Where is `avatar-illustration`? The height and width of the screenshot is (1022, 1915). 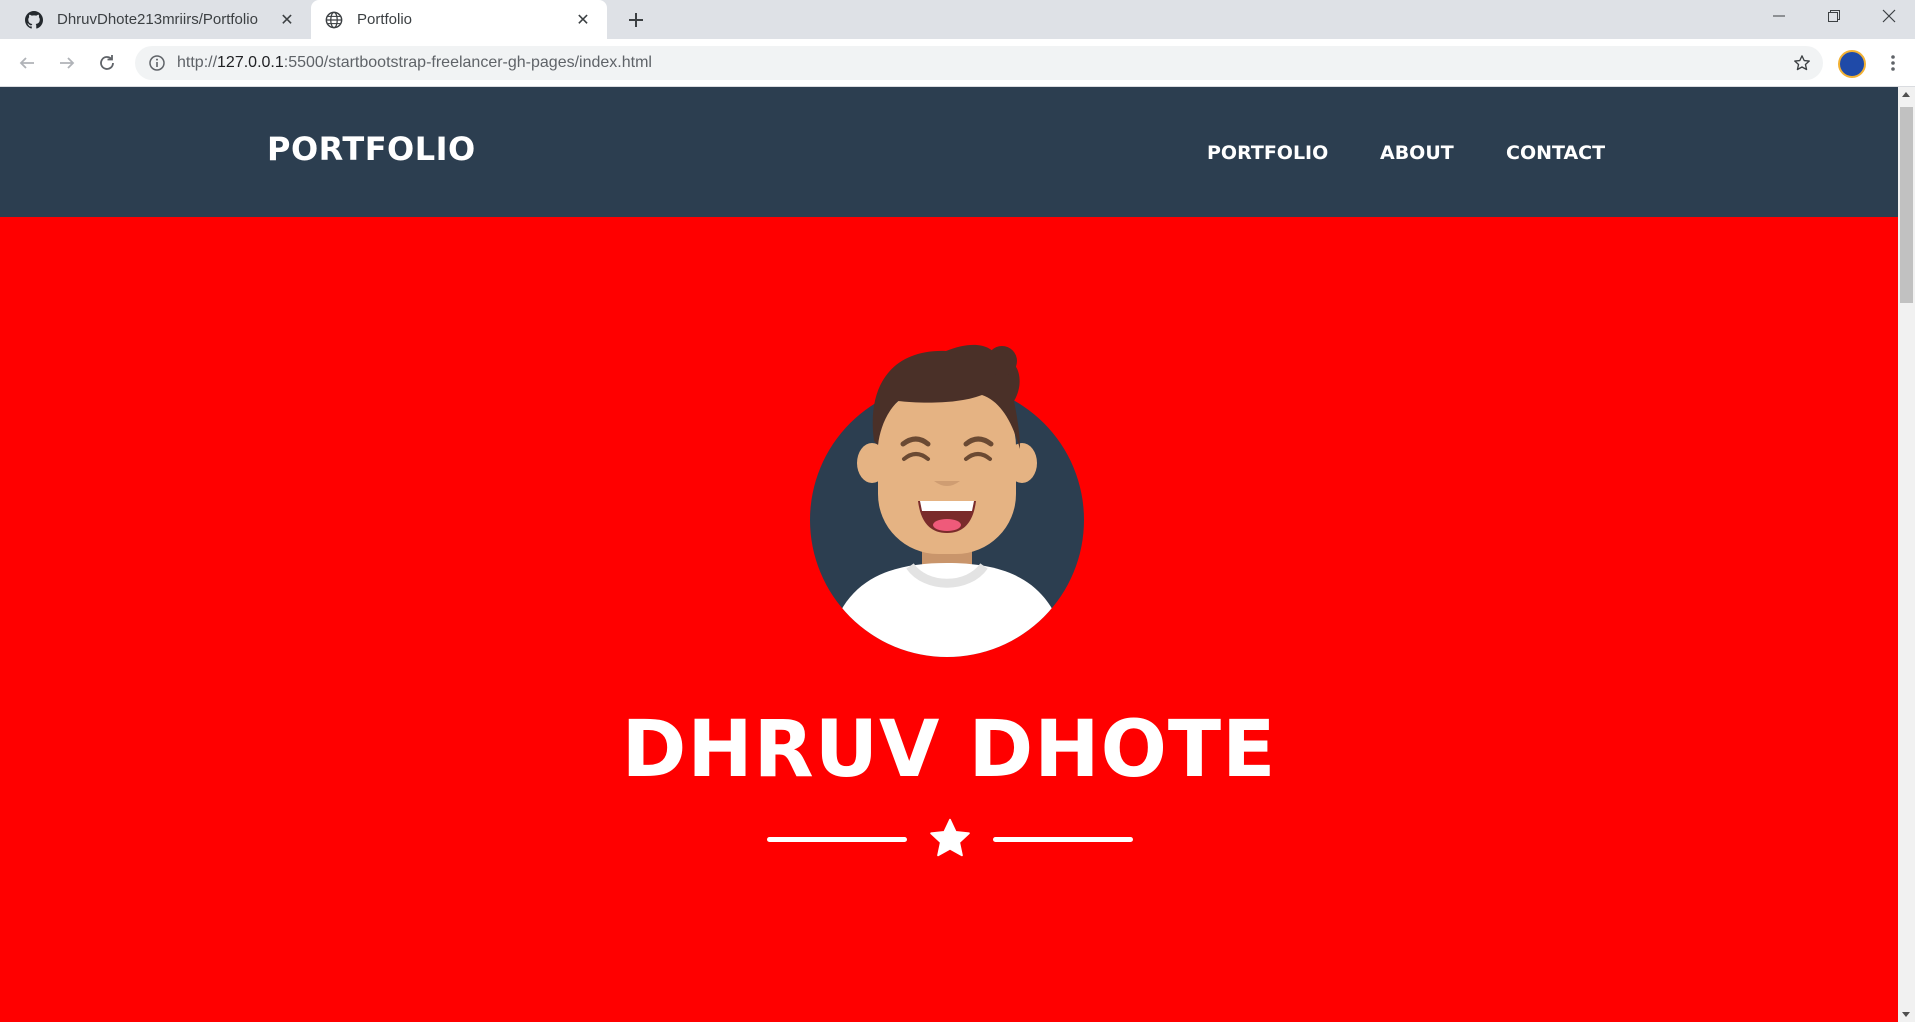 avatar-illustration is located at coordinates (947, 500).